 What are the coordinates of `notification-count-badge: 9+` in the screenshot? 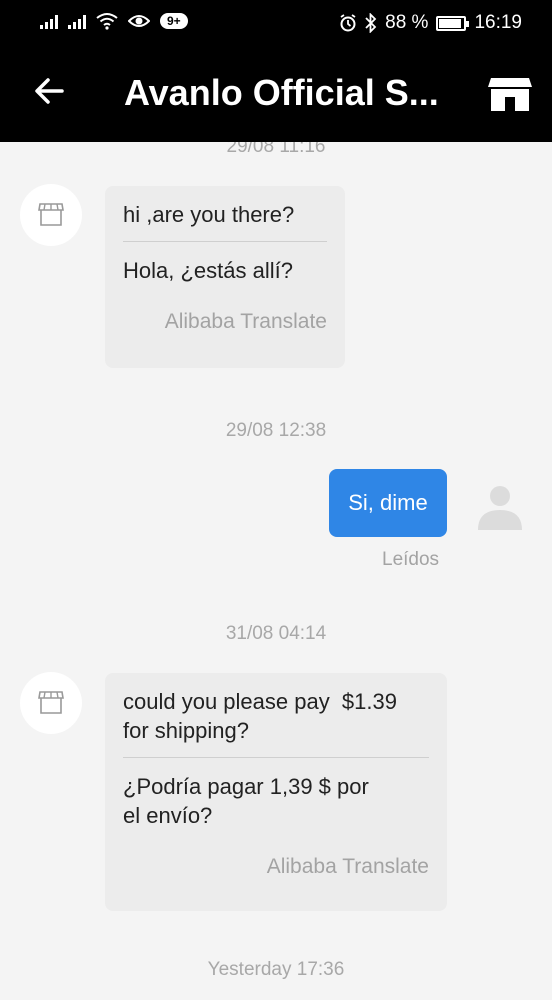 It's located at (174, 21).